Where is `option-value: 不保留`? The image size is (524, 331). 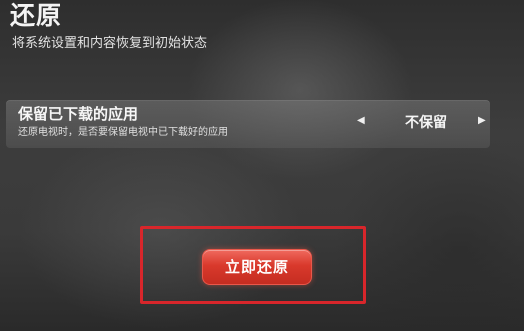
option-value: 不保留 is located at coordinates (426, 123).